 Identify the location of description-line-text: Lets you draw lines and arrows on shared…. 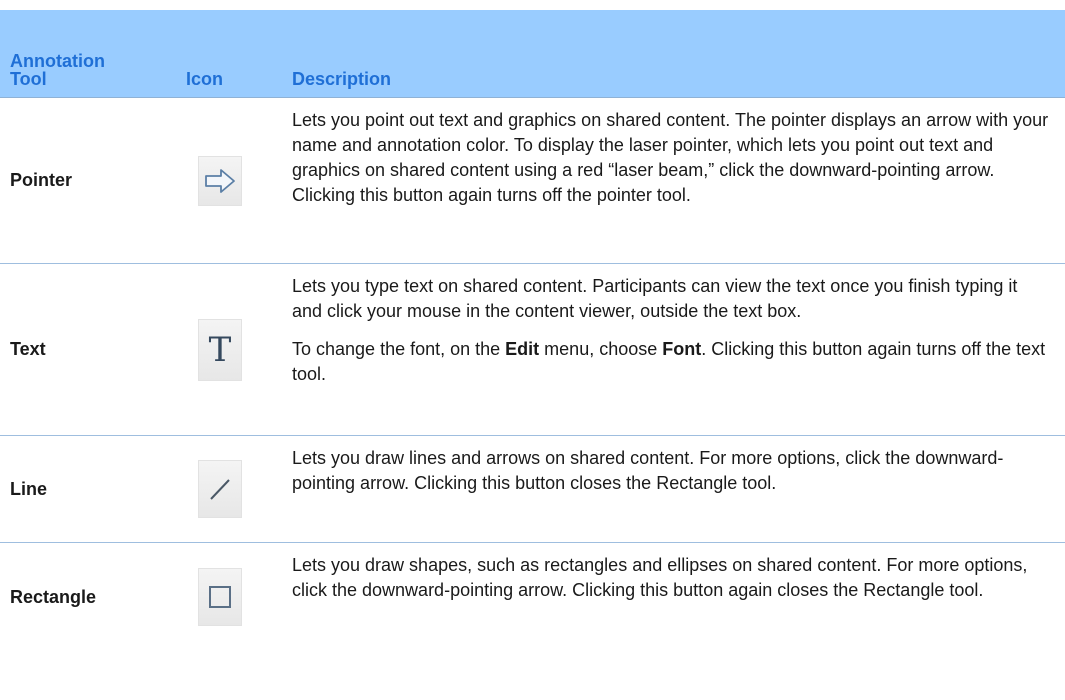
(648, 470).